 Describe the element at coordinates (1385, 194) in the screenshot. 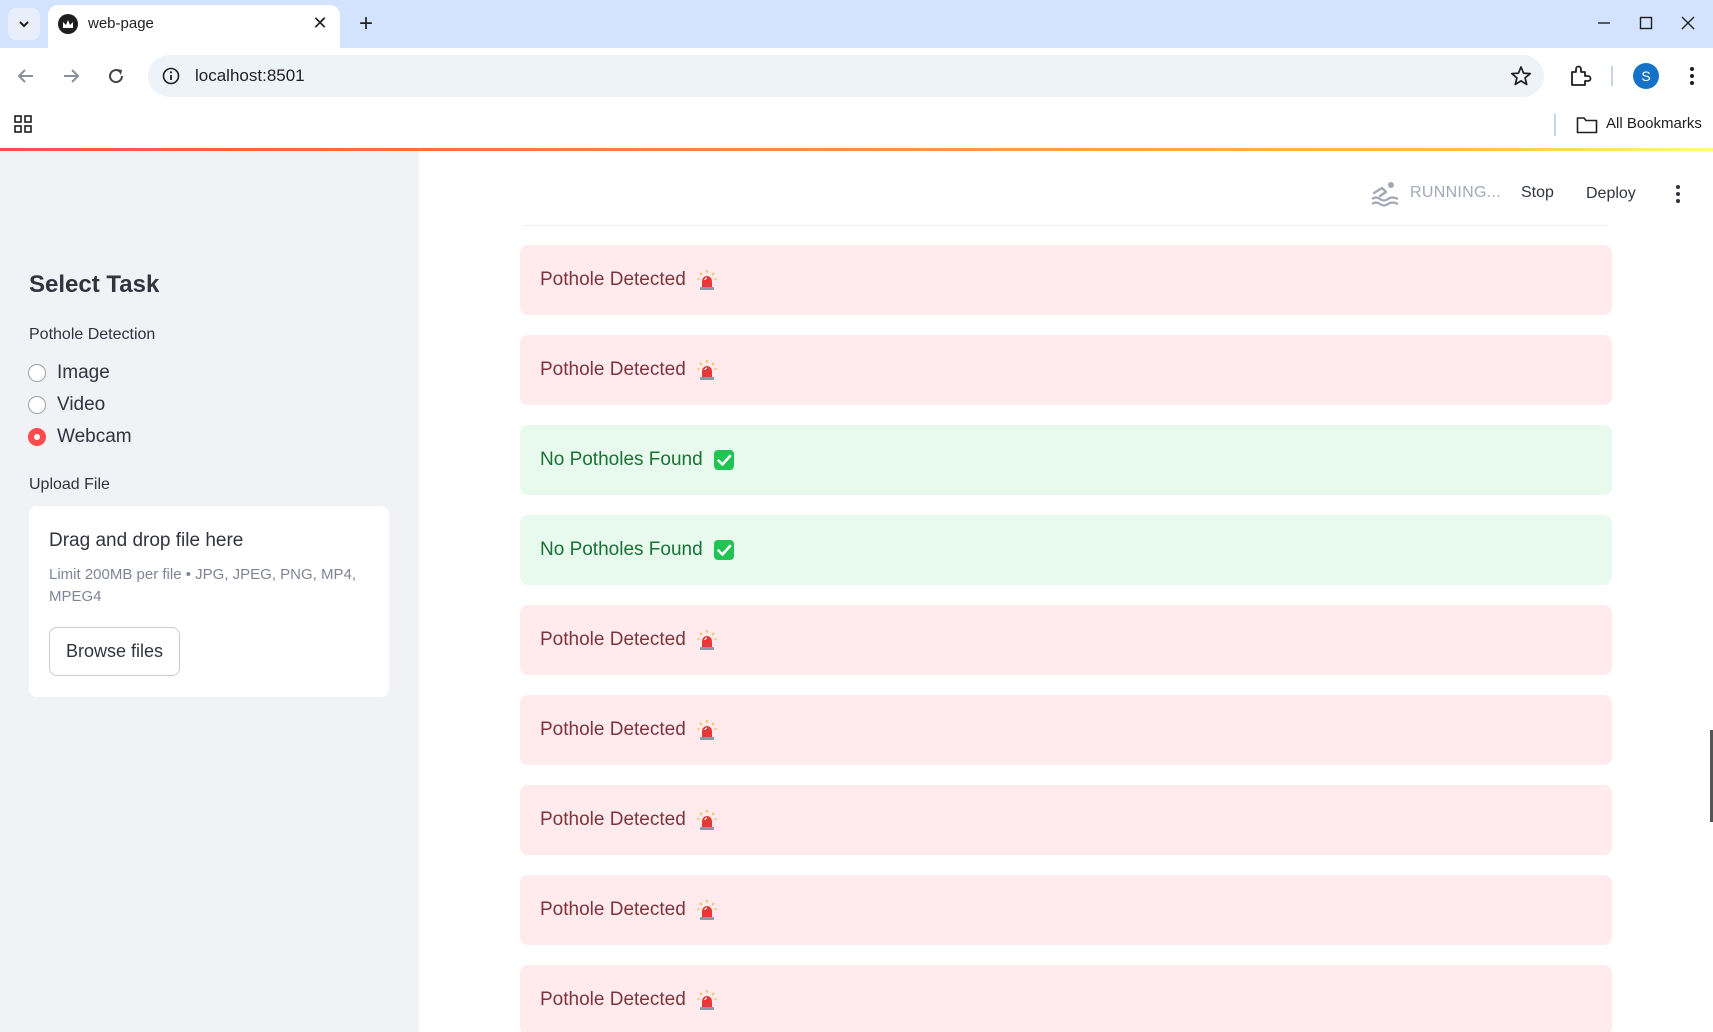

I see `swimmer-running-icon` at that location.